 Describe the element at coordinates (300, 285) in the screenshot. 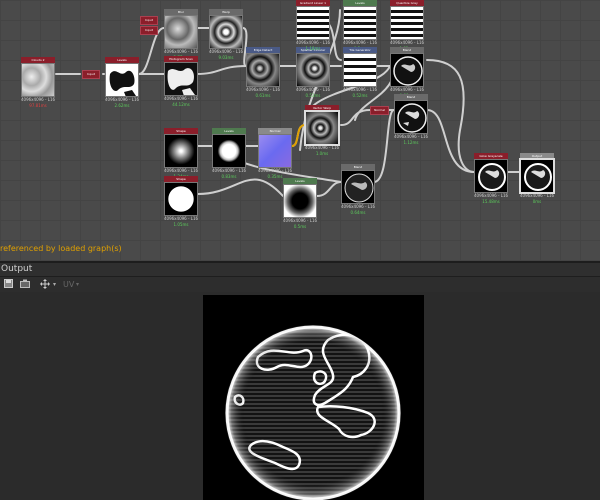

I see `output-toolbar: ▾ UV ▾` at that location.